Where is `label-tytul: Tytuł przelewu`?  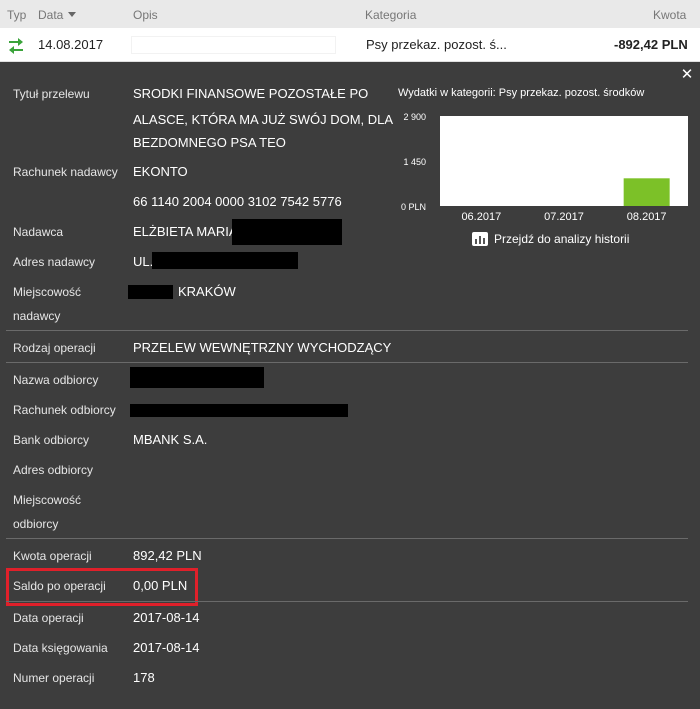
label-tytul: Tytuł przelewu is located at coordinates (51, 94).